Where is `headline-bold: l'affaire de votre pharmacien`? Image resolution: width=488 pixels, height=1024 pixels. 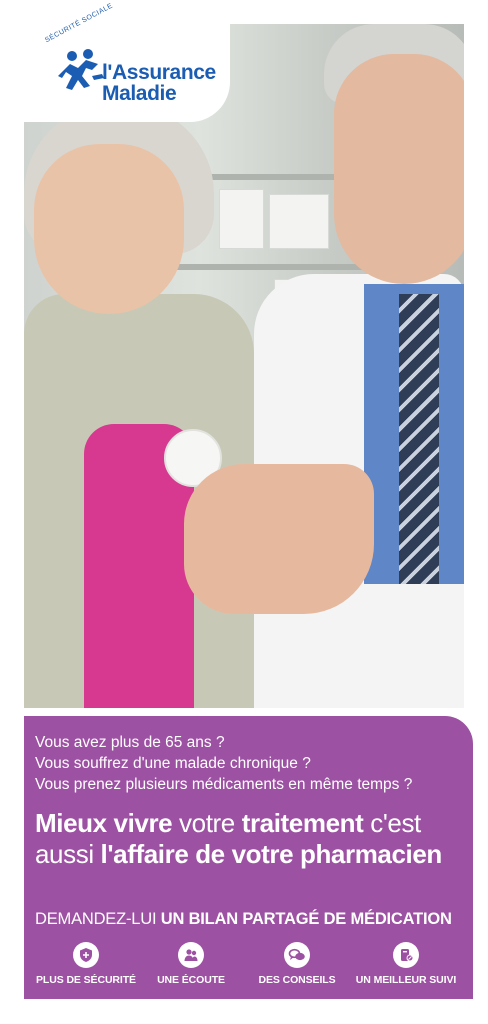 headline-bold: l'affaire de votre pharmacien is located at coordinates (271, 854).